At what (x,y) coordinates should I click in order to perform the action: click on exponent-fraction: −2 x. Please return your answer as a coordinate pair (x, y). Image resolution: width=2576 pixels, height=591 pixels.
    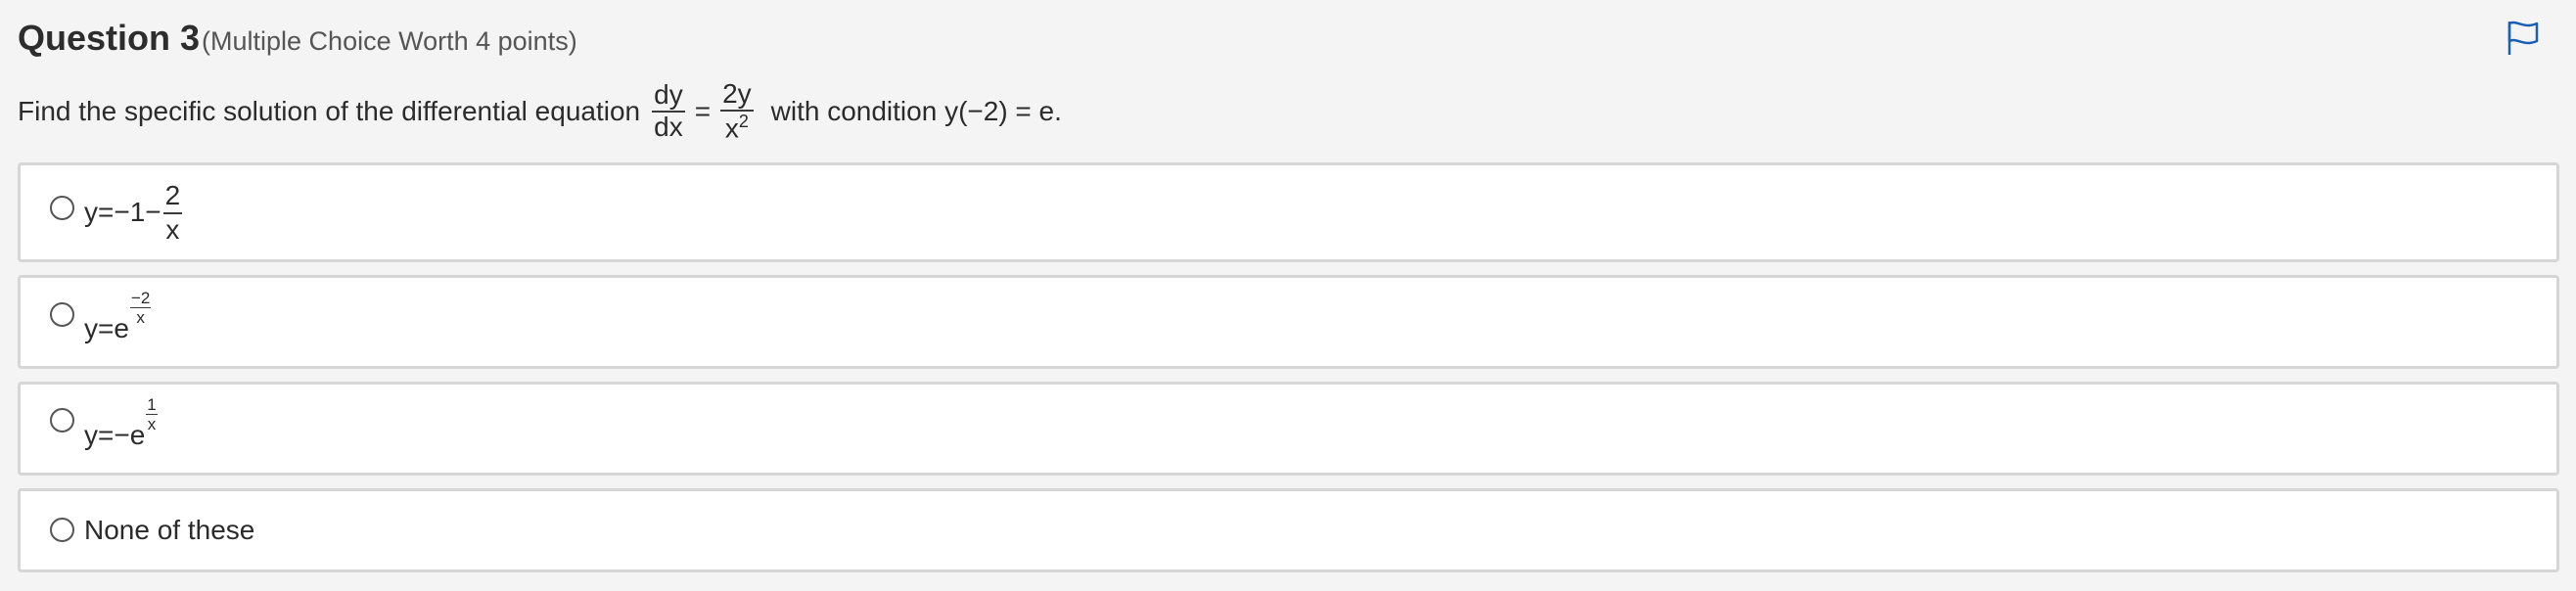
    Looking at the image, I should click on (140, 307).